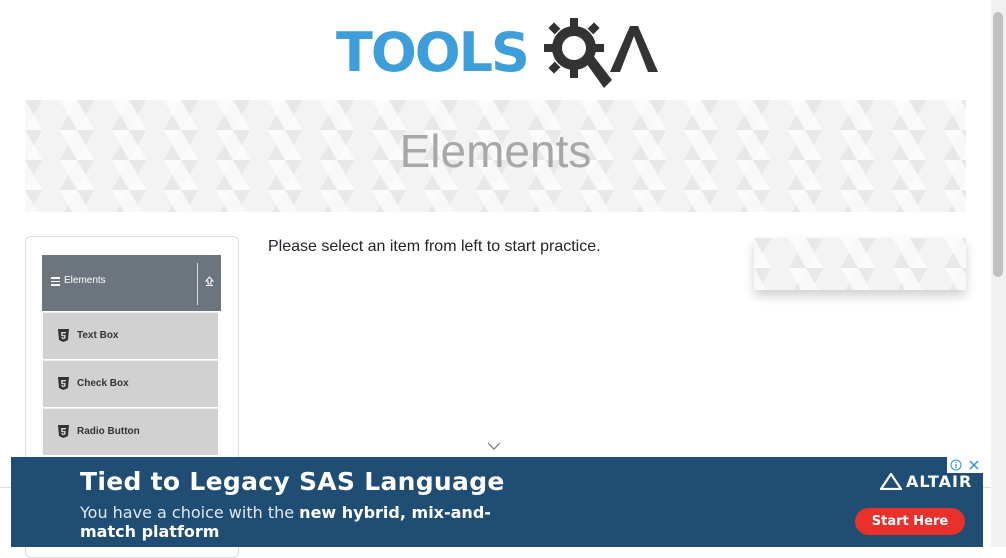 The height and width of the screenshot is (558, 1006). What do you see at coordinates (891, 481) in the screenshot?
I see `altair-mark-icon` at bounding box center [891, 481].